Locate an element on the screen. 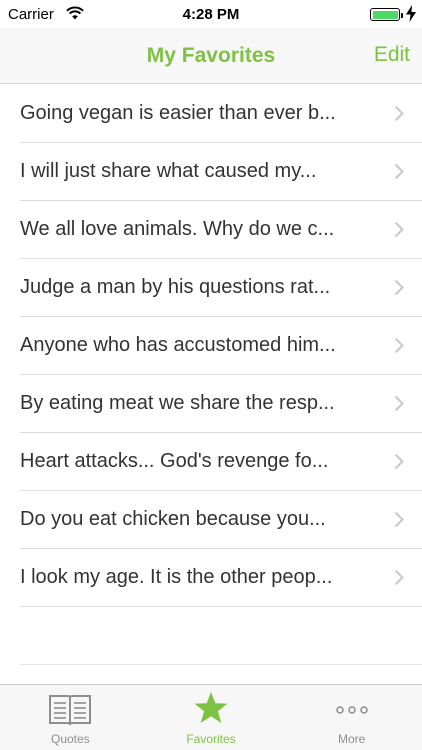  navigation-bar: My Favorites Edit is located at coordinates (211, 56).